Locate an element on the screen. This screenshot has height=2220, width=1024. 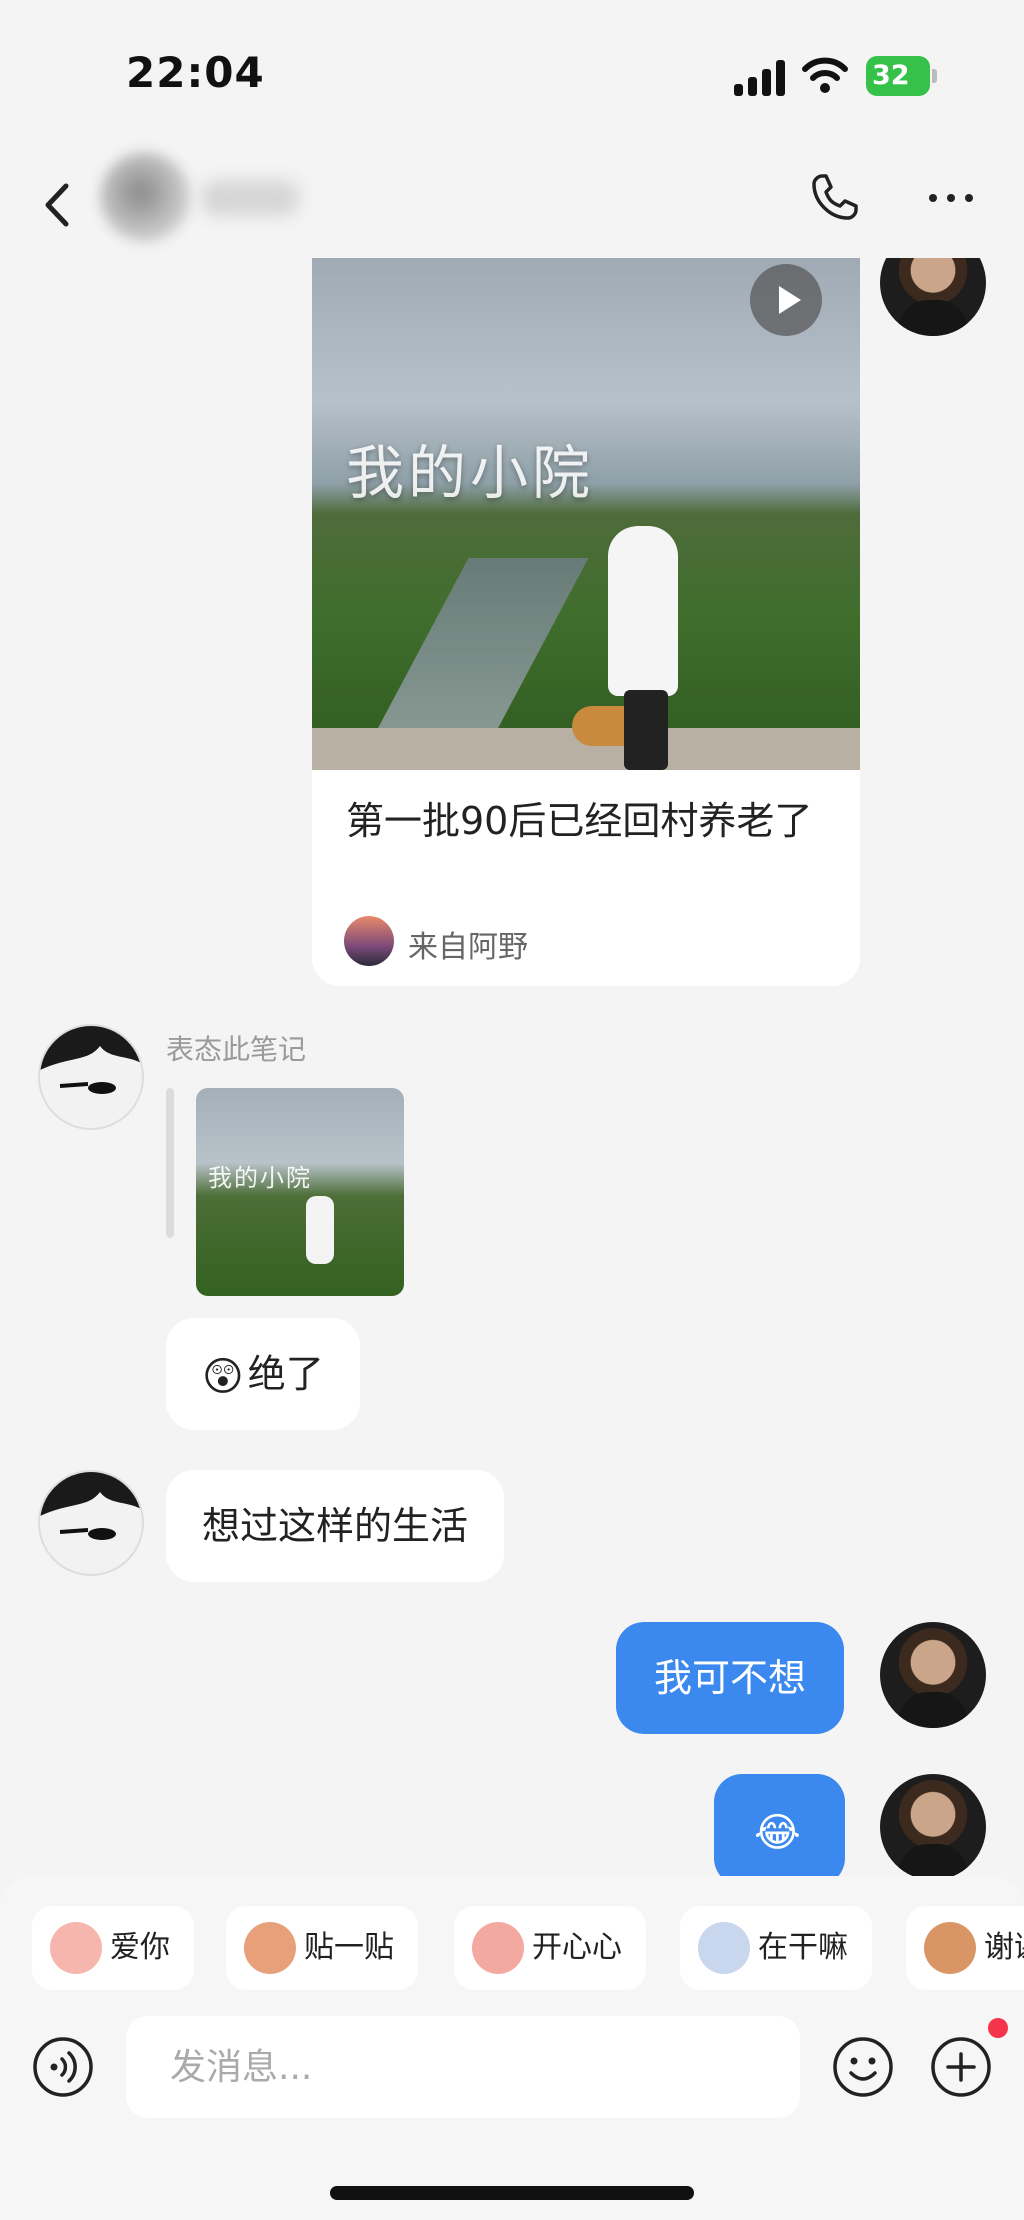
sticker-chip: 谢谢 is located at coordinates (965, 1948).